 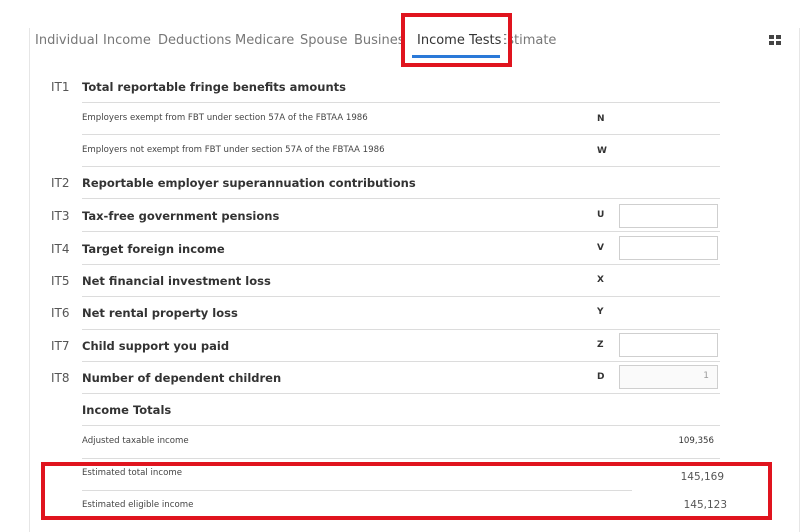 I want to click on tab-deductions: Deductions, so click(x=194, y=40).